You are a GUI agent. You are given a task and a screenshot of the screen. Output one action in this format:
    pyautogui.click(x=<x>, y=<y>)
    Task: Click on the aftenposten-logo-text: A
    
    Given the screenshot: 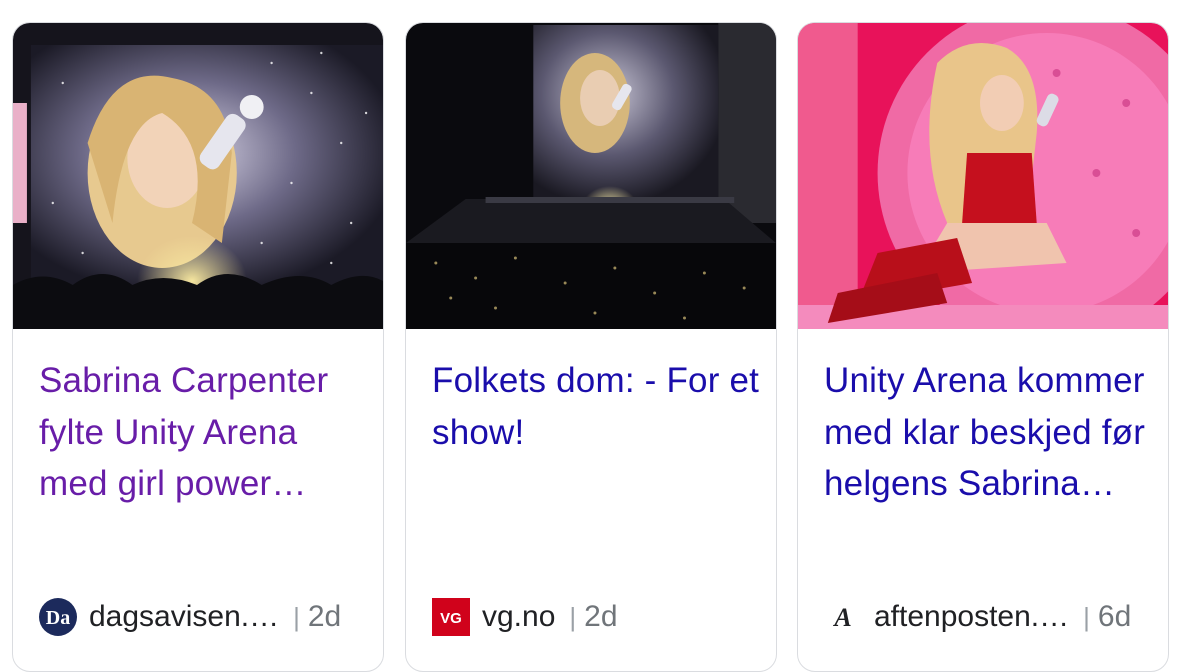 What is the action you would take?
    pyautogui.click(x=841, y=617)
    